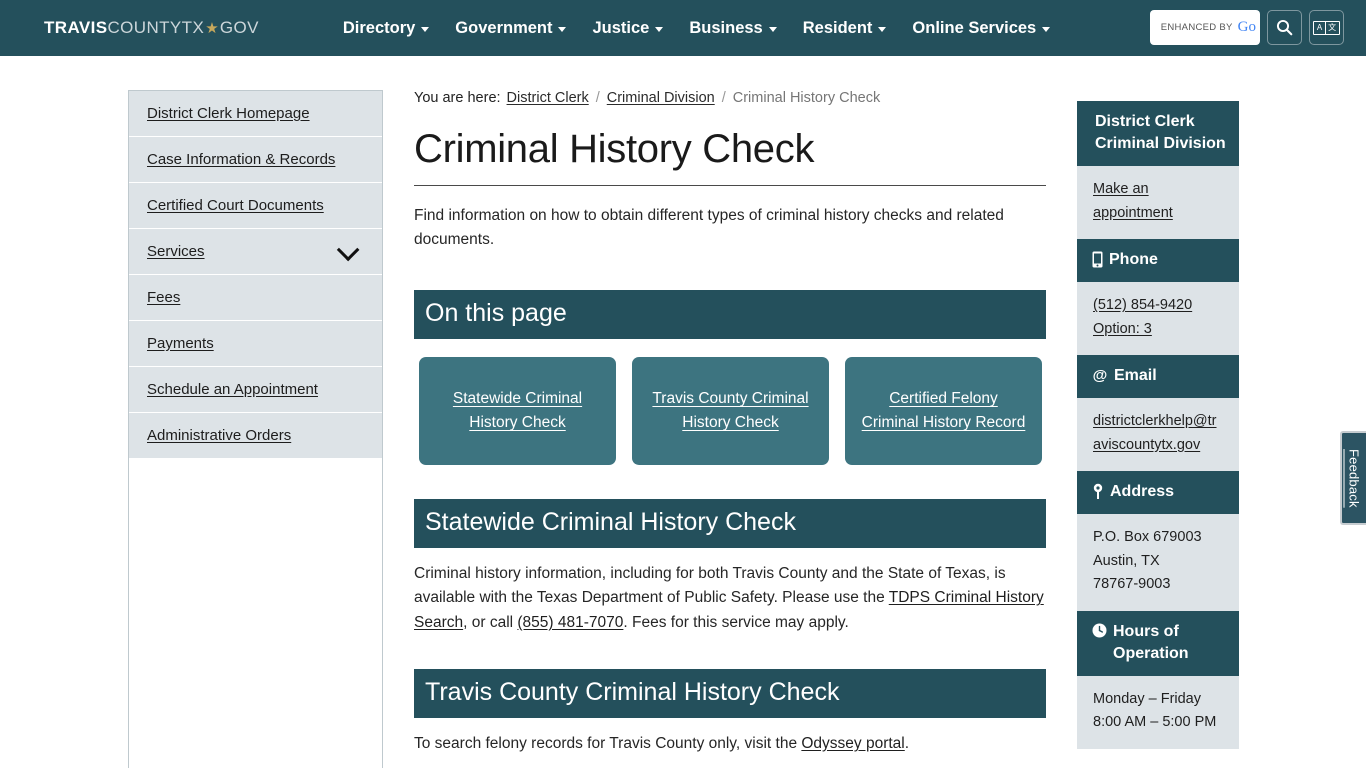 This screenshot has width=1366, height=768. Describe the element at coordinates (163, 297) in the screenshot. I see `sidebar-item-label: Fees` at that location.